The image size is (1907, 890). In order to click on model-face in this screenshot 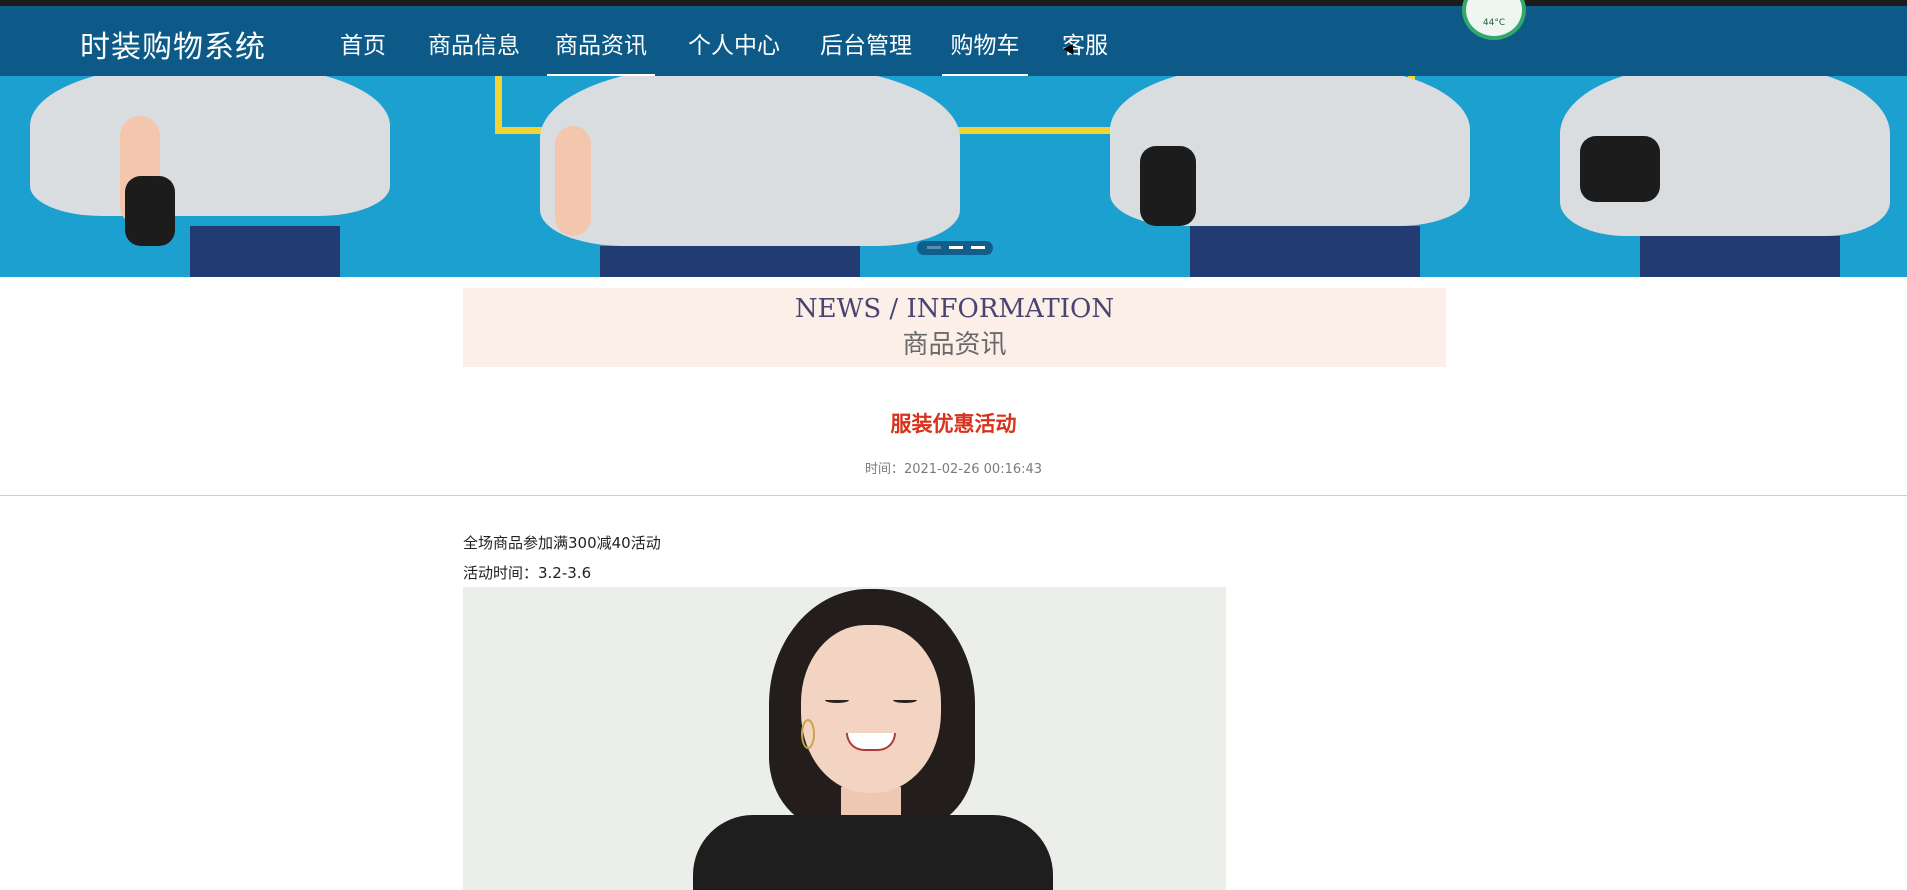, I will do `click(871, 709)`.